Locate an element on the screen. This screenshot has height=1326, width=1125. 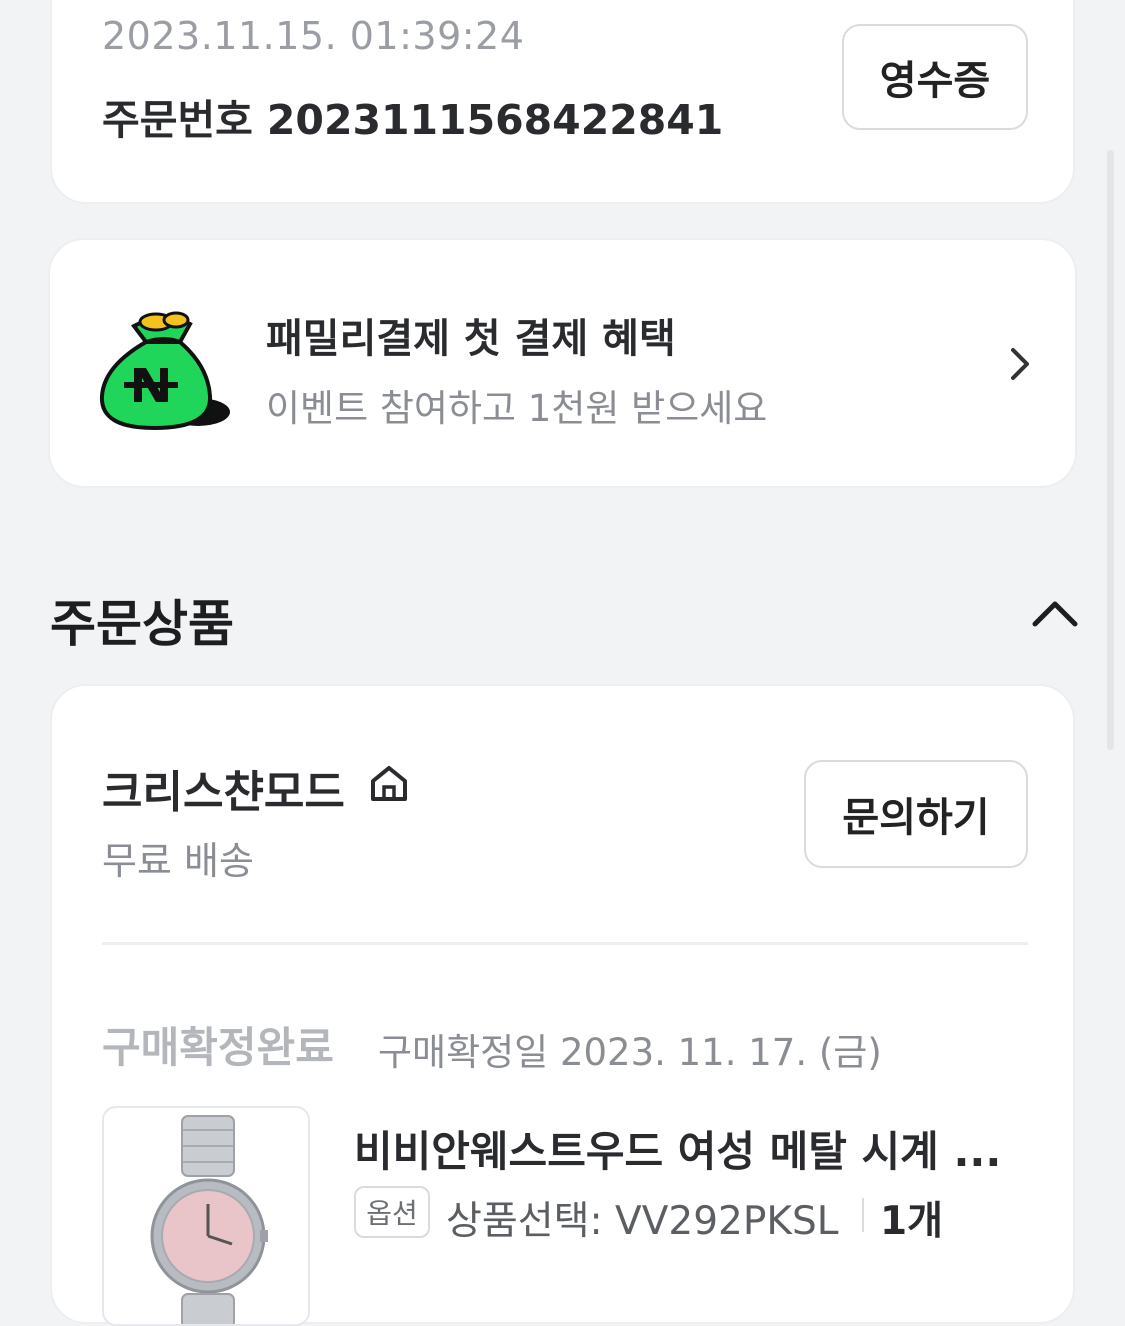
store-name: 크리스챤모드 is located at coordinates (223, 788).